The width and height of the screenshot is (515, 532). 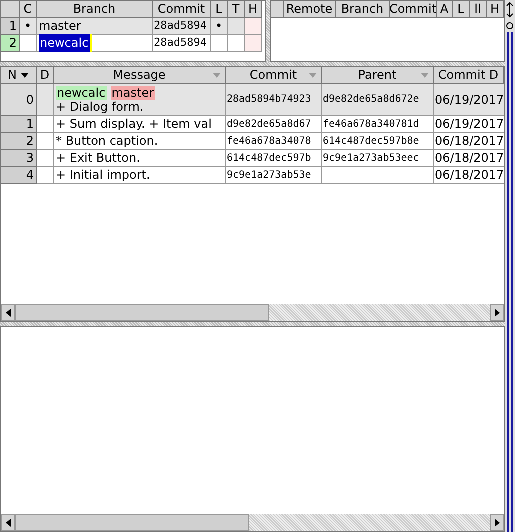 What do you see at coordinates (19, 75) in the screenshot?
I see `column-header: N` at bounding box center [19, 75].